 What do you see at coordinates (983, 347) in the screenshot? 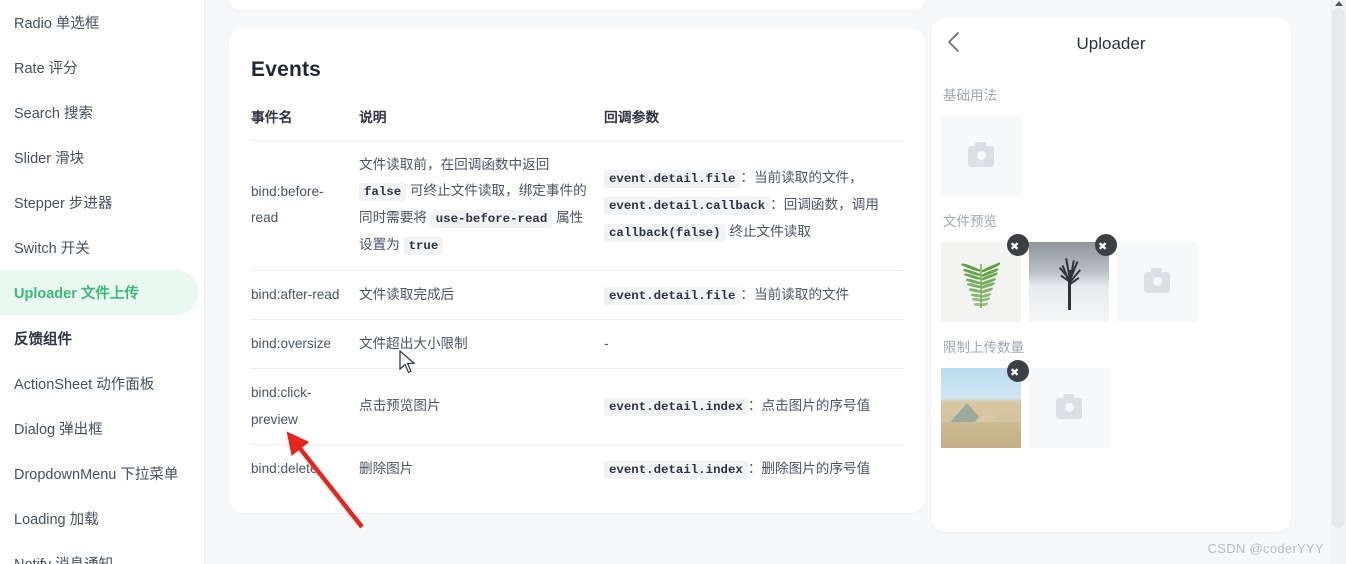
I see `preview-section-label: 限制上传数量` at bounding box center [983, 347].